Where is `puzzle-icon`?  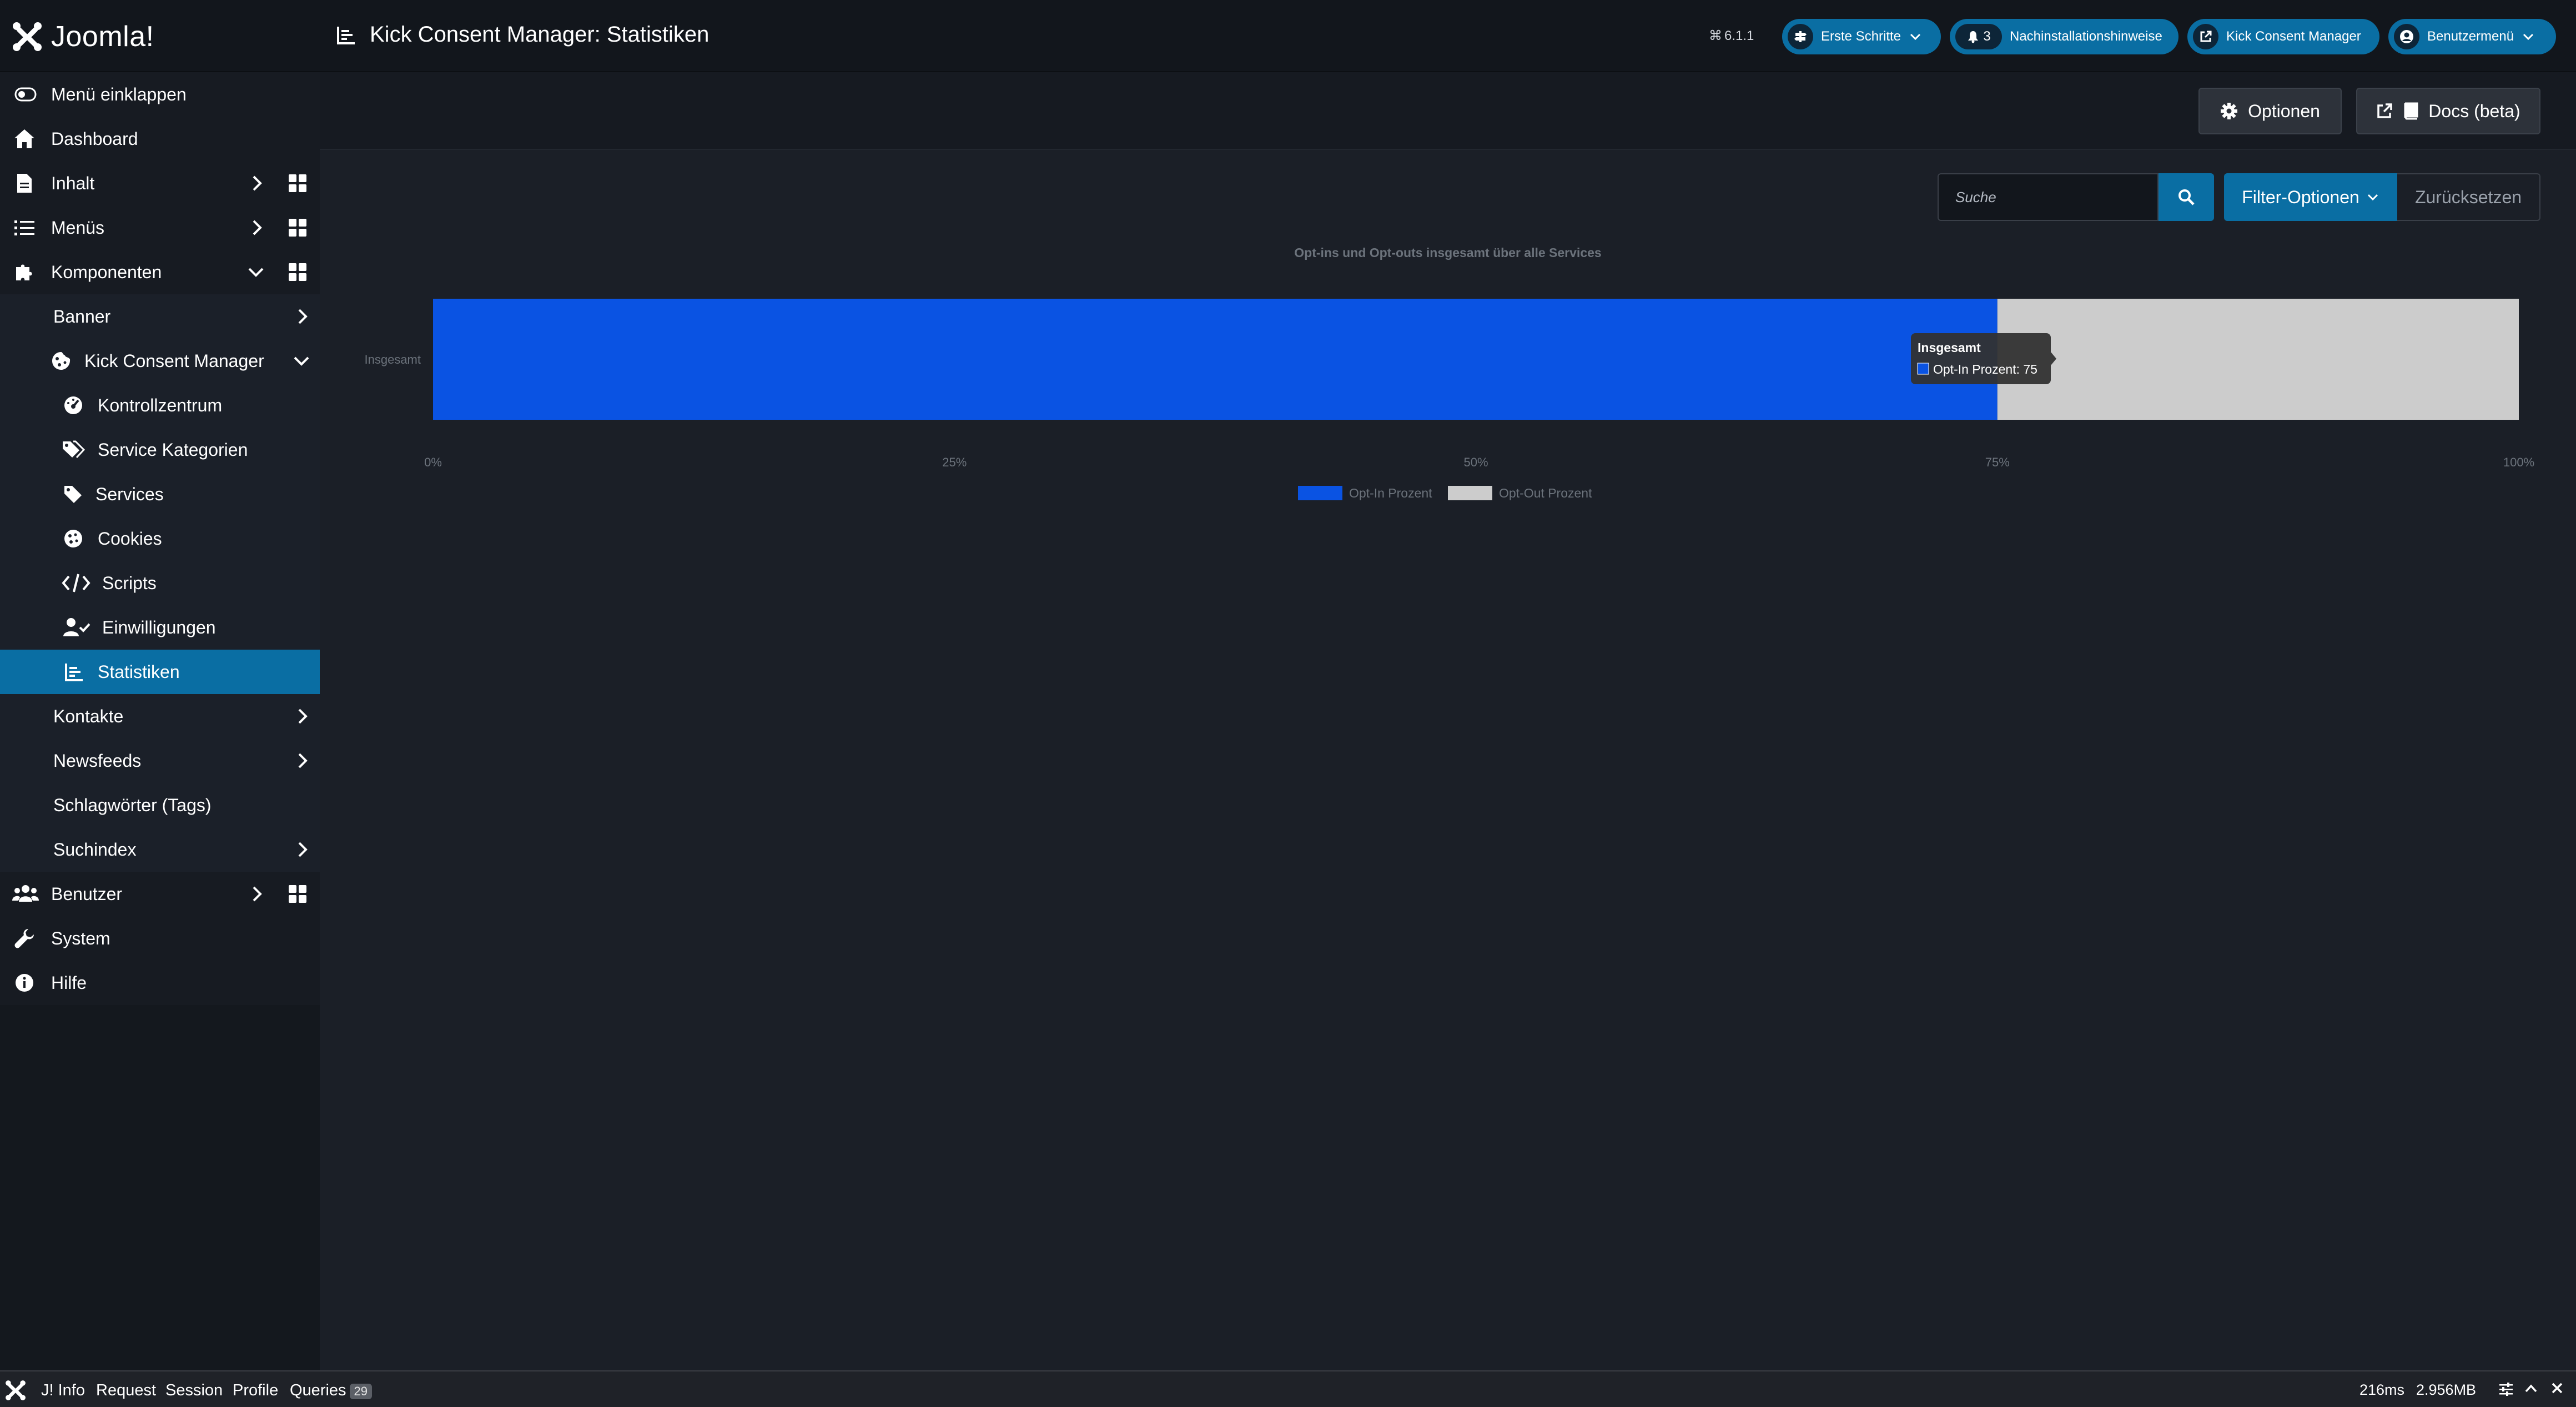 puzzle-icon is located at coordinates (24, 272).